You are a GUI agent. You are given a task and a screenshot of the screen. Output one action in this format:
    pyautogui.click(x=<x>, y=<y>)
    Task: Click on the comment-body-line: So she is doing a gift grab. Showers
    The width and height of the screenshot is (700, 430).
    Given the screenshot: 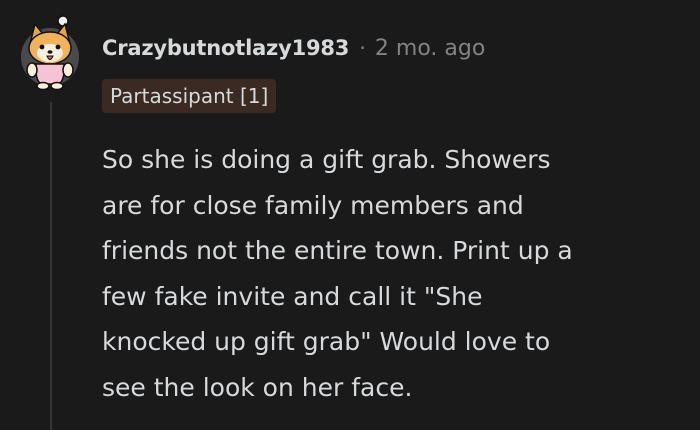 What is the action you would take?
    pyautogui.click(x=326, y=159)
    